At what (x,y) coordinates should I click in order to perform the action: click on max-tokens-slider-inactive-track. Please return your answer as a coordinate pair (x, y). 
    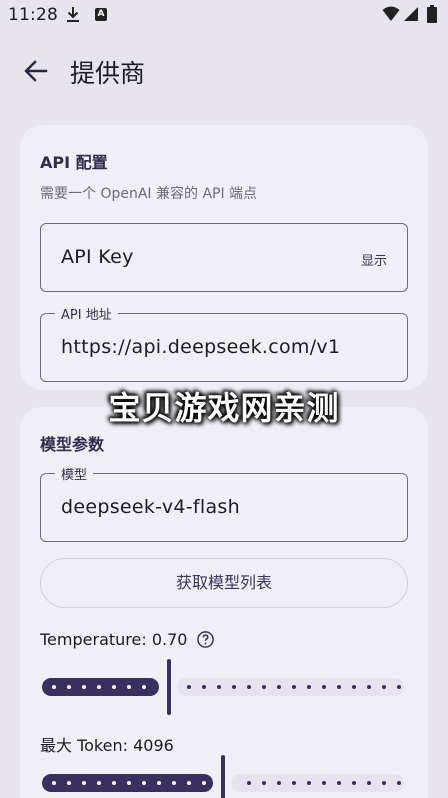
    Looking at the image, I should click on (317, 783).